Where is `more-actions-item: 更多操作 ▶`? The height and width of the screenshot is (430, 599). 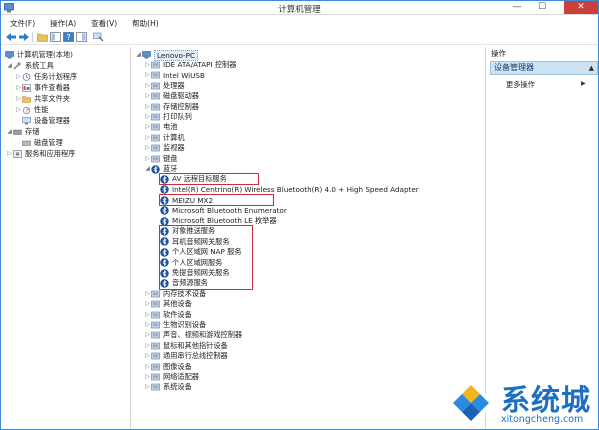
more-actions-item: 更多操作 ▶ is located at coordinates (546, 85).